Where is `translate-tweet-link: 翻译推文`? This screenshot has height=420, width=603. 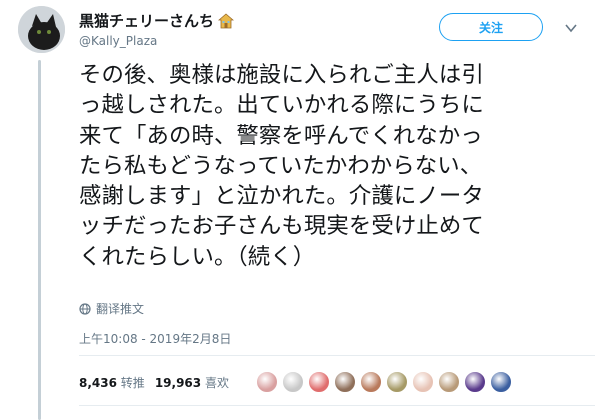 translate-tweet-link: 翻译推文 is located at coordinates (111, 308).